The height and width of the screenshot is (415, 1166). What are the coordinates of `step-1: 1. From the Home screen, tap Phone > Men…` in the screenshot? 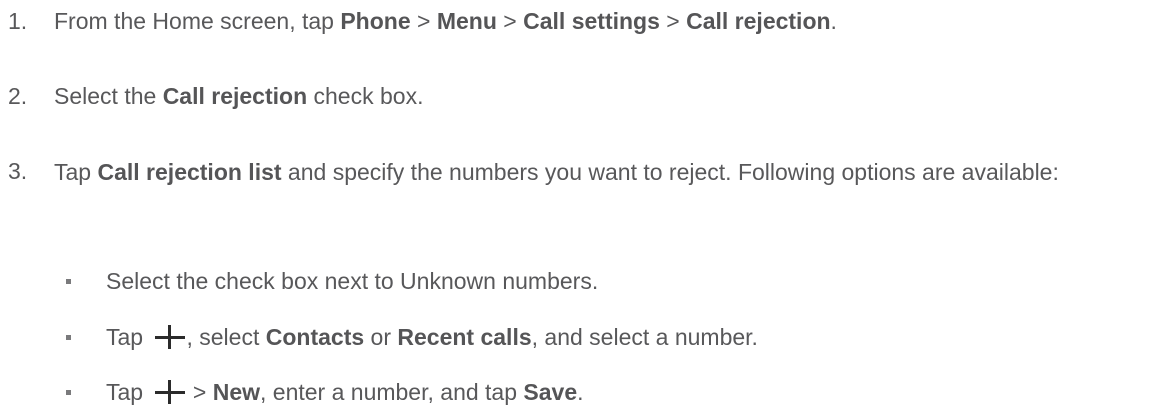 It's located at (574, 21).